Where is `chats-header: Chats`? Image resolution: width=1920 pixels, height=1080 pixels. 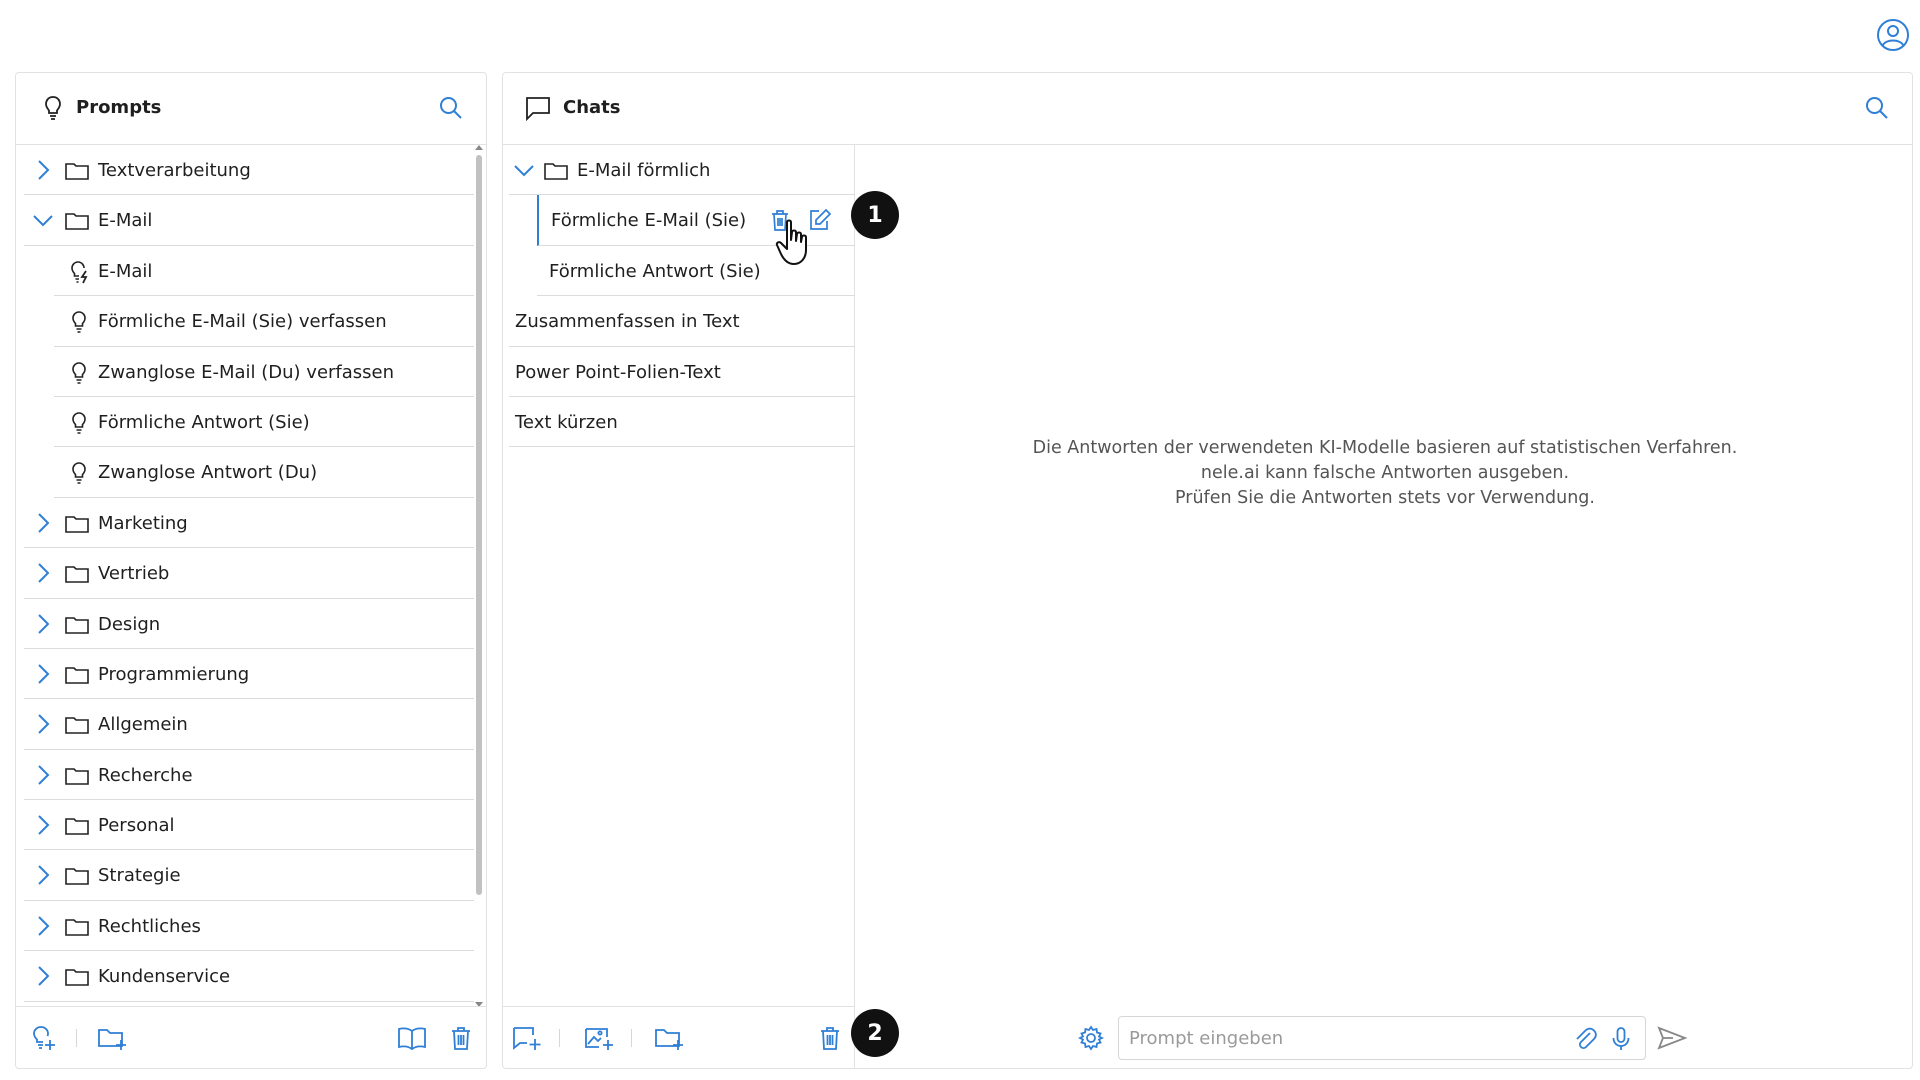 chats-header: Chats is located at coordinates (1207, 109).